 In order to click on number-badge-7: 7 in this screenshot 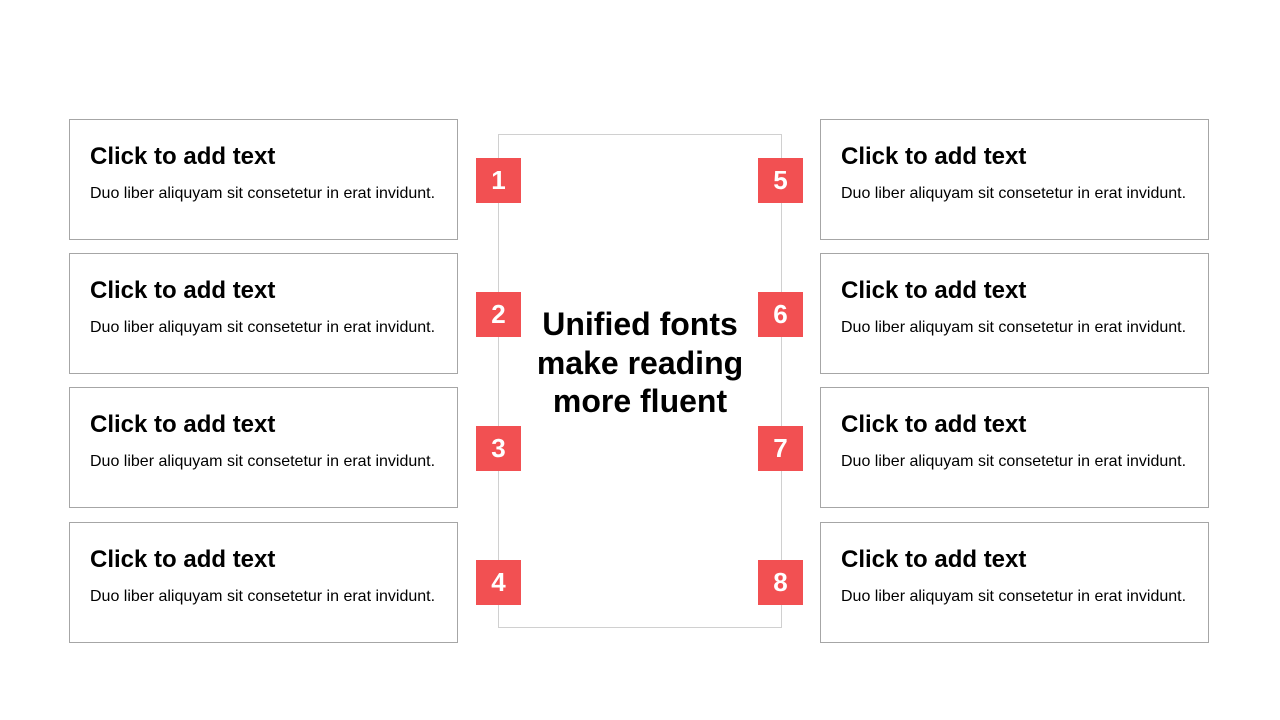, I will do `click(780, 448)`.